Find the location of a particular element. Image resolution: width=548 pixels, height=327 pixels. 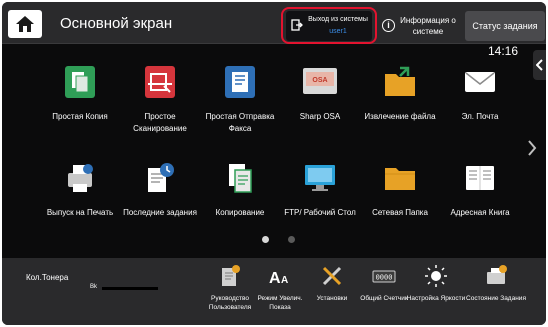

app-label: Последние задания is located at coordinates (160, 212).